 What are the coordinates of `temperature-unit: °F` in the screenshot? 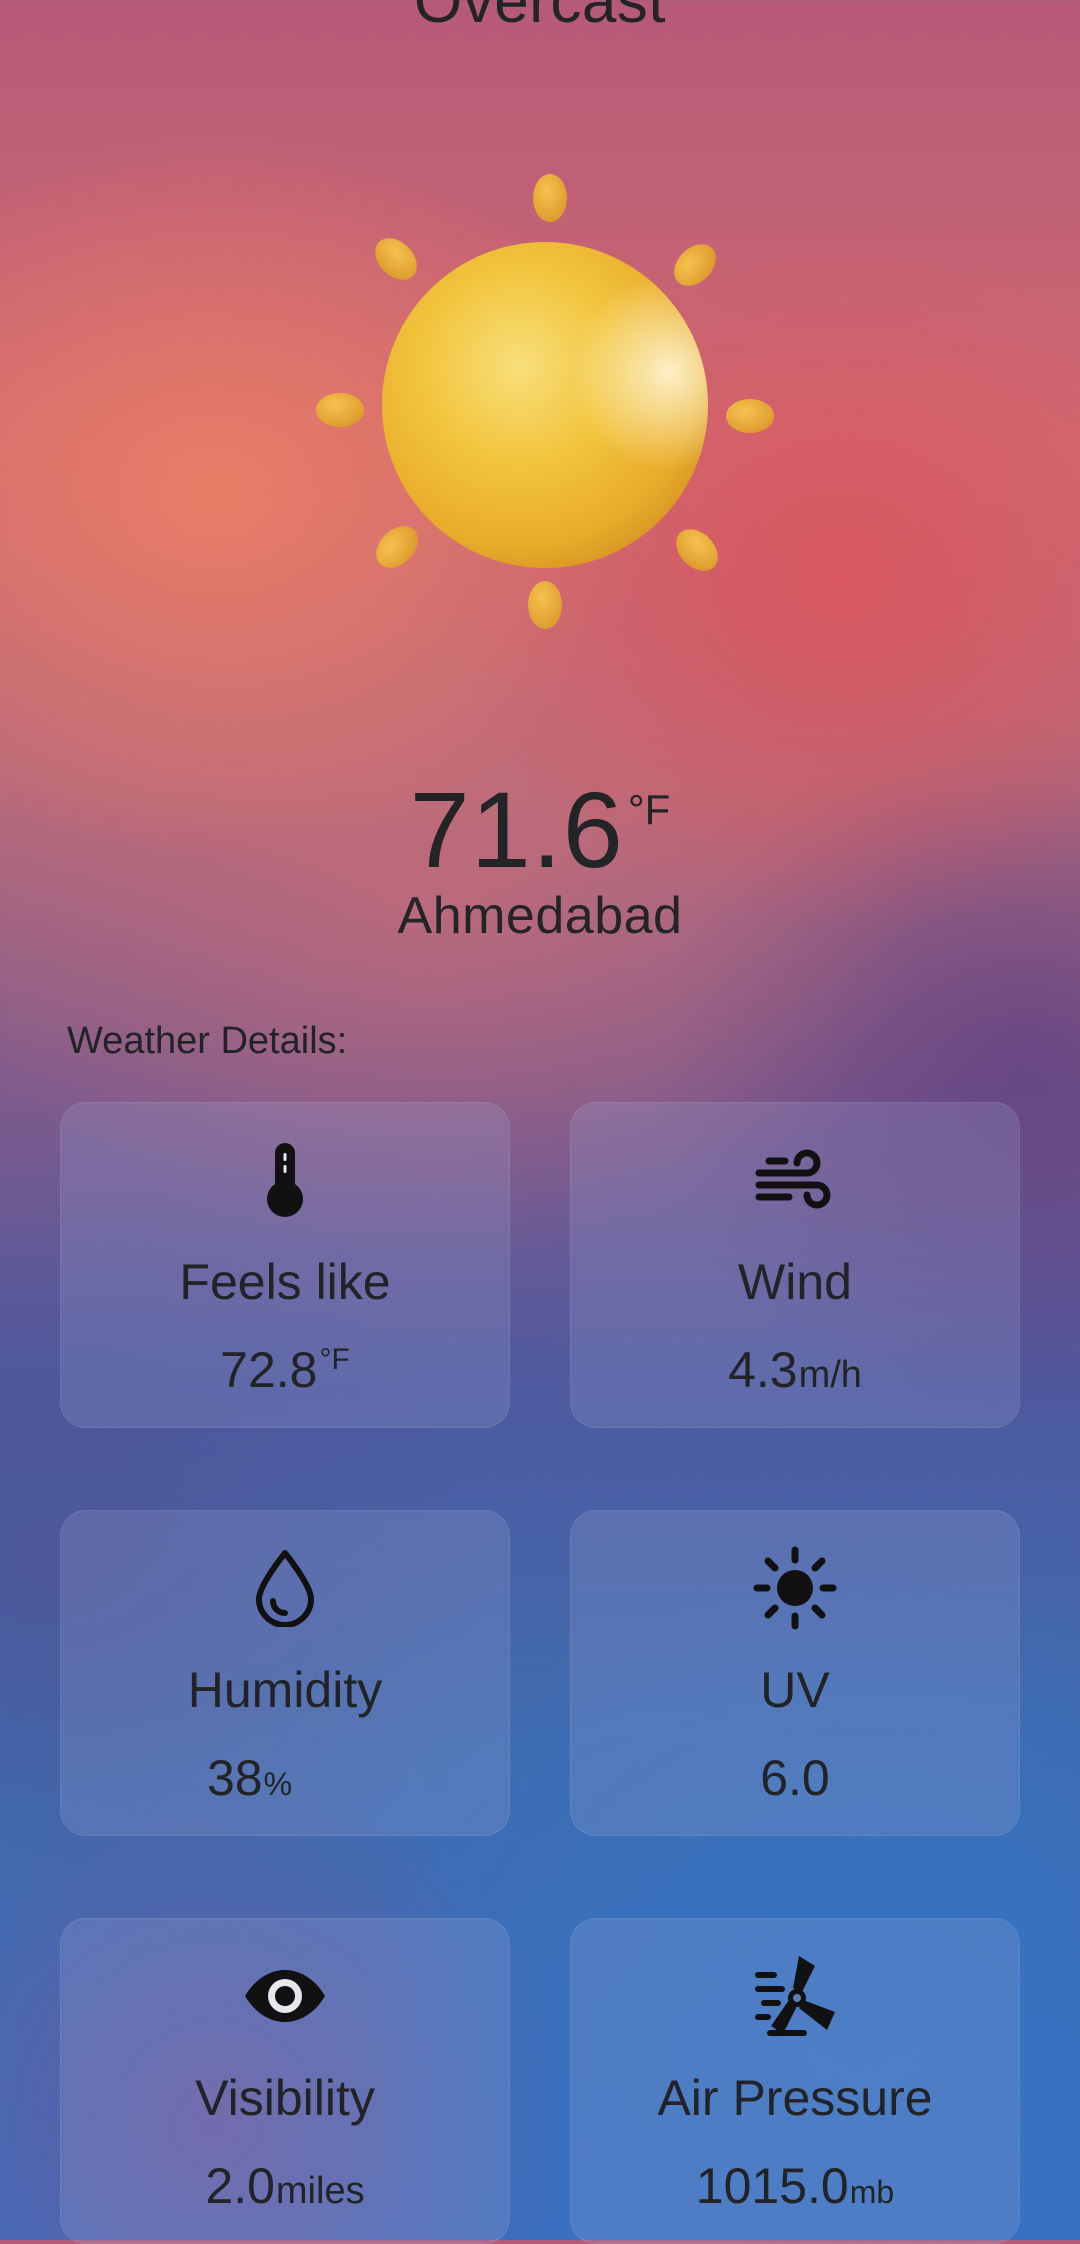 It's located at (649, 809).